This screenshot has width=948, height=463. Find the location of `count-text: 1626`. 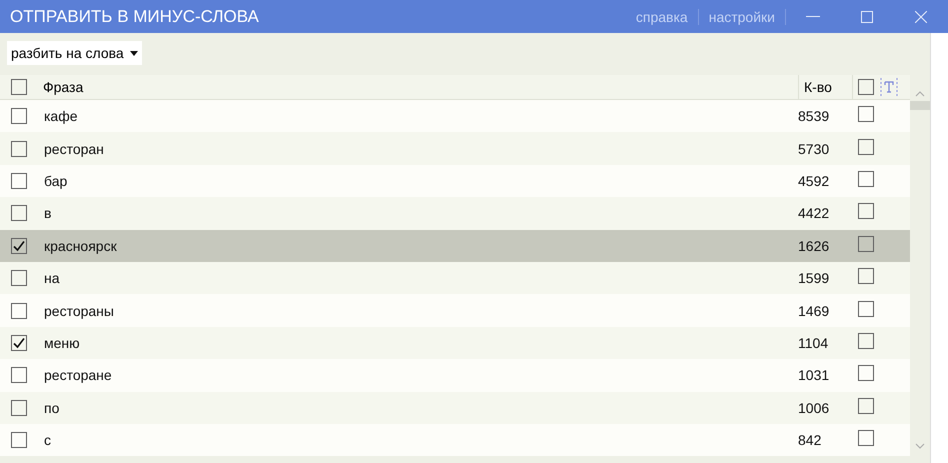

count-text: 1626 is located at coordinates (814, 246).